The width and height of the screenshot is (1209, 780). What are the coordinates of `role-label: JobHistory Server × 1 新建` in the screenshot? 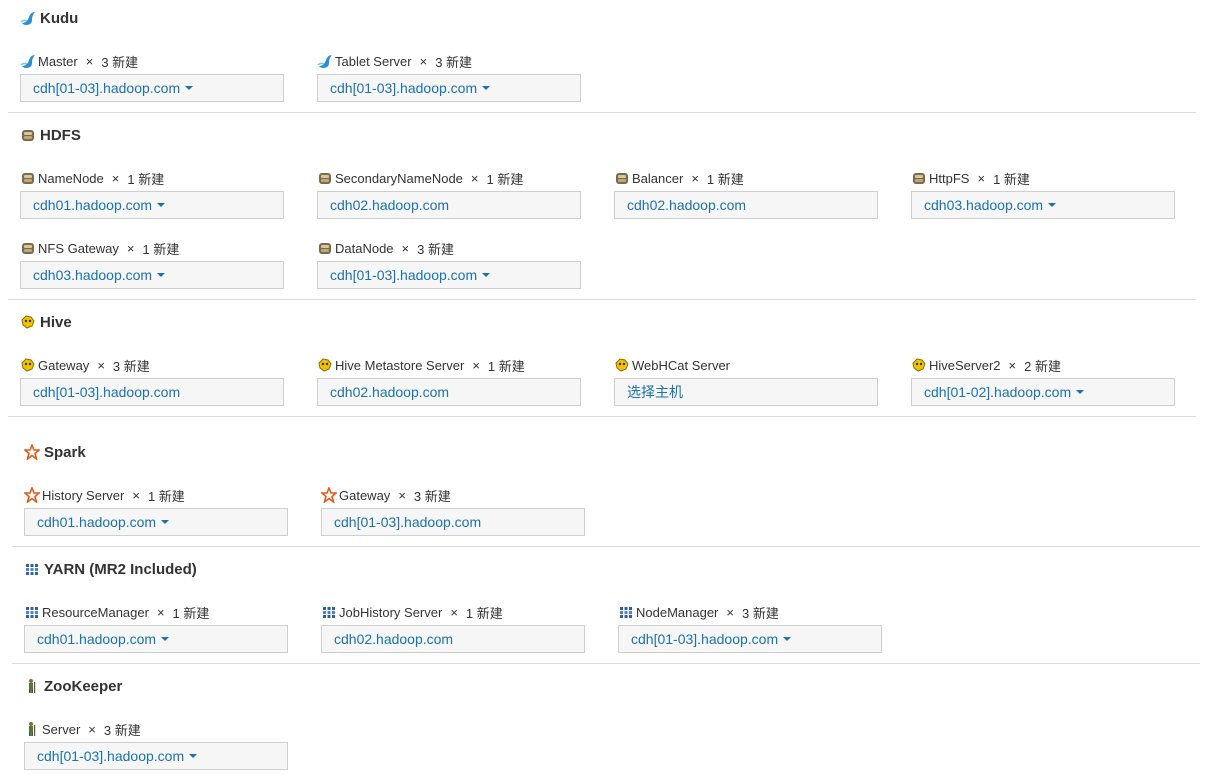 It's located at (453, 612).